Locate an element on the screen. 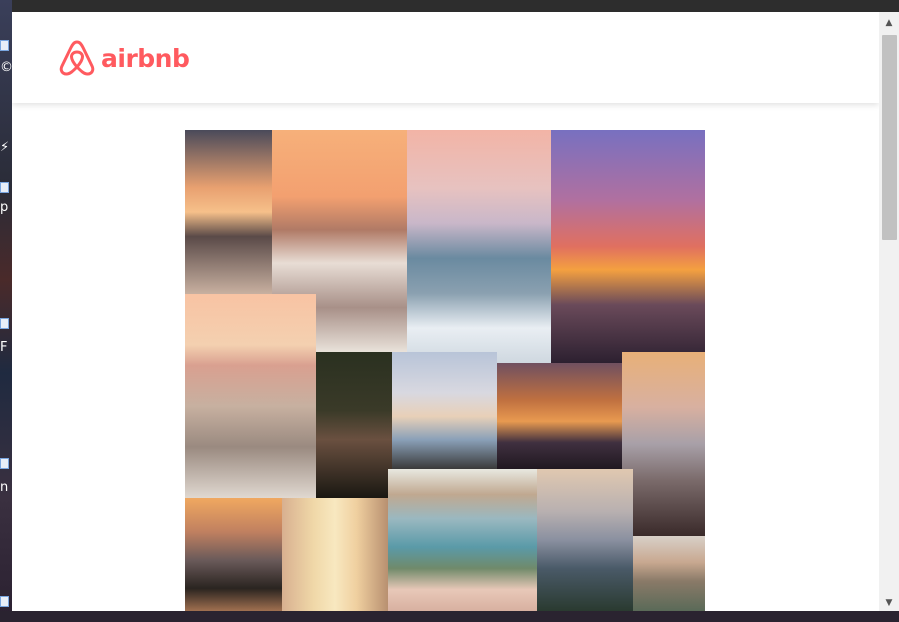 Image resolution: width=899 pixels, height=622 pixels. vertical-scrollbar: ▲ ▼ is located at coordinates (889, 311).